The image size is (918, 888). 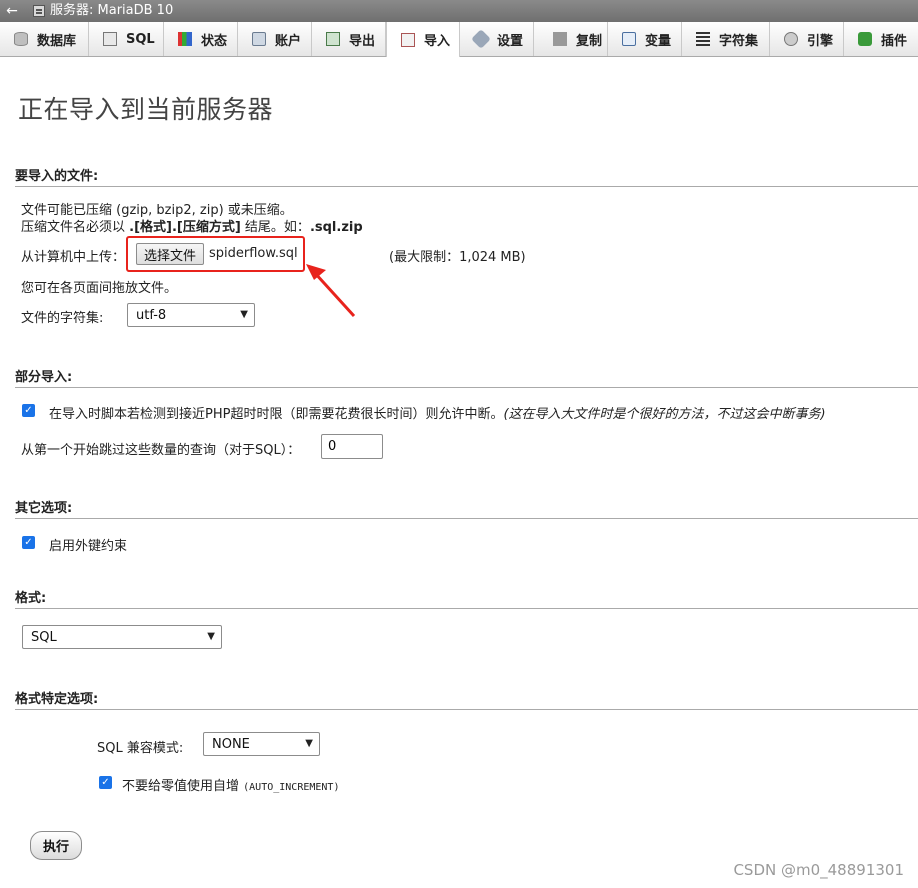 I want to click on tab-label: 导出, so click(x=362, y=41).